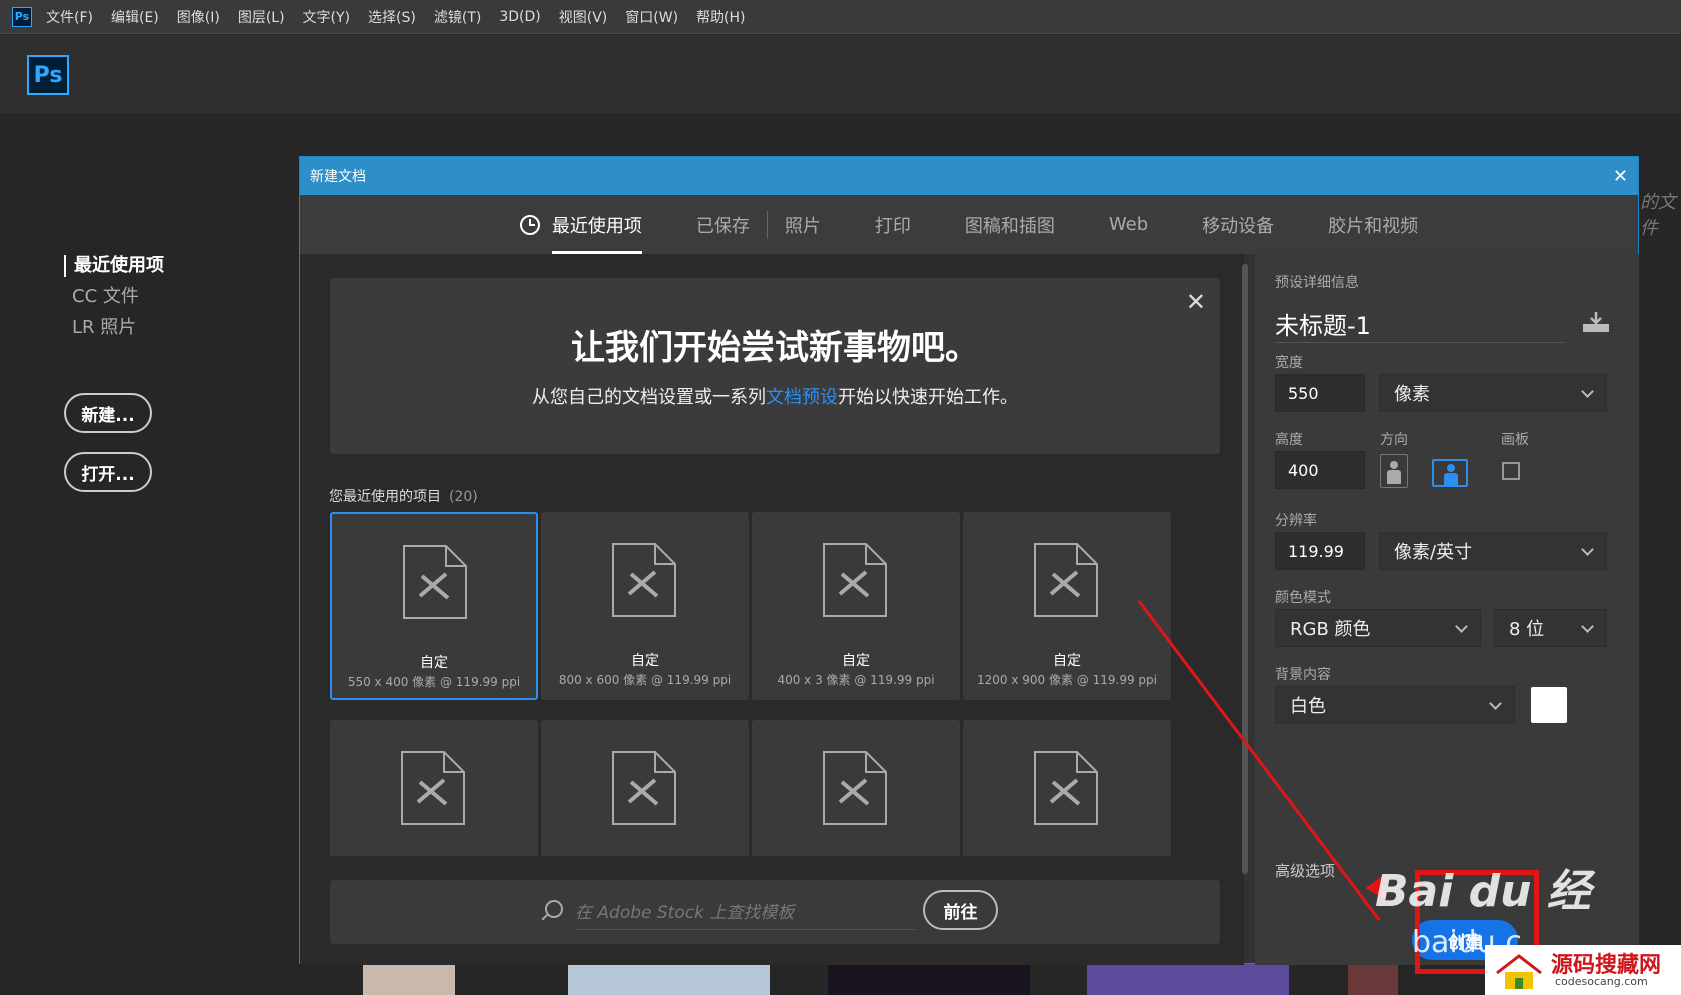 The height and width of the screenshot is (995, 1681). I want to click on resolution-unit-select: 像素/英寸, so click(1493, 551).